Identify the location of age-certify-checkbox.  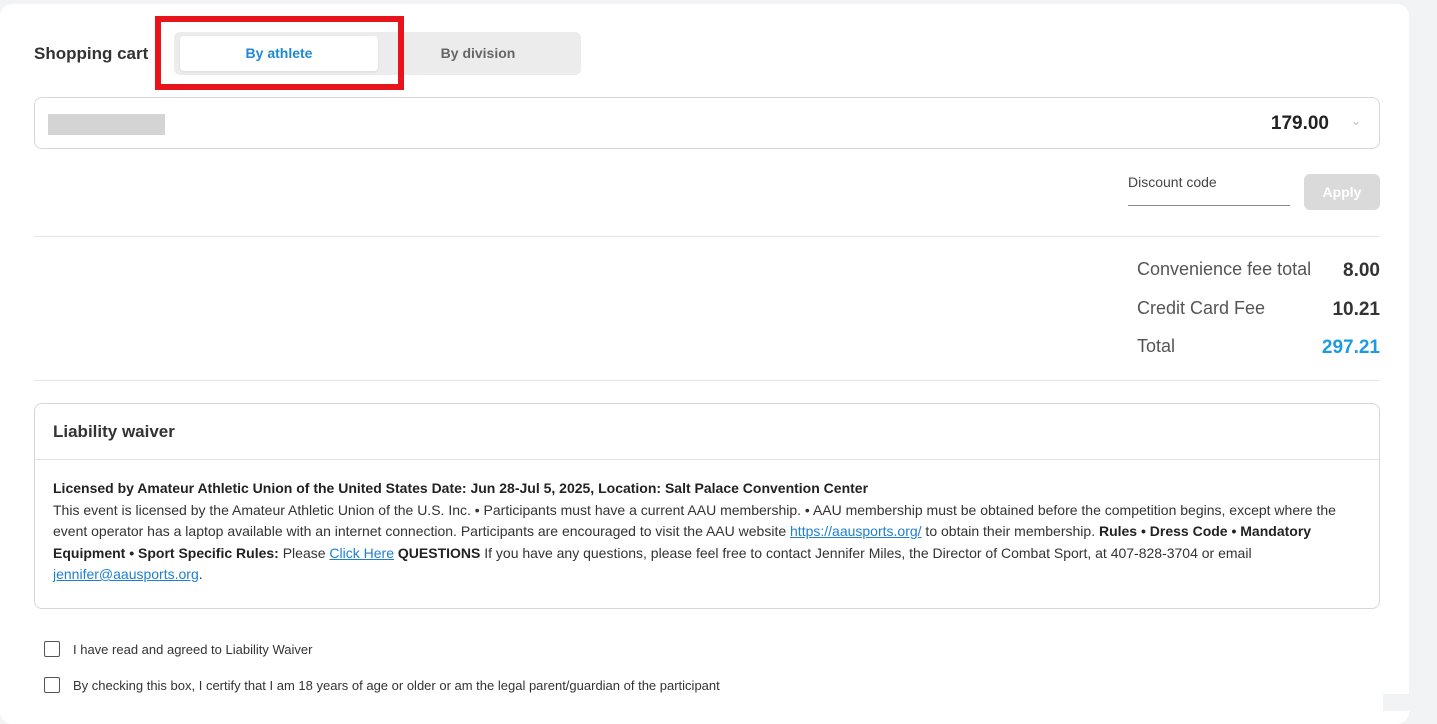
(52, 685).